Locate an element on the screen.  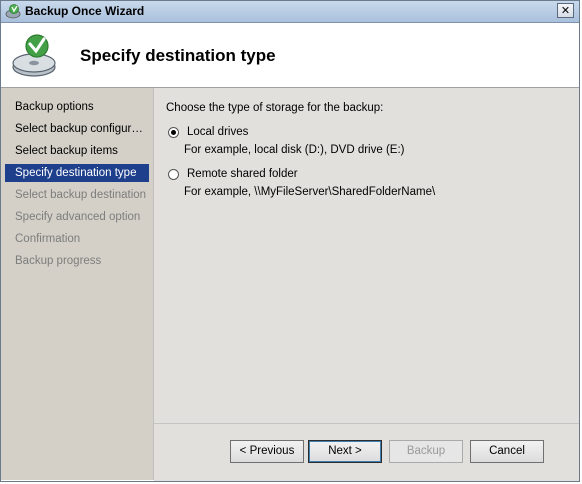
nav-step-specify-destination-type: Specify destination type is located at coordinates (77, 173).